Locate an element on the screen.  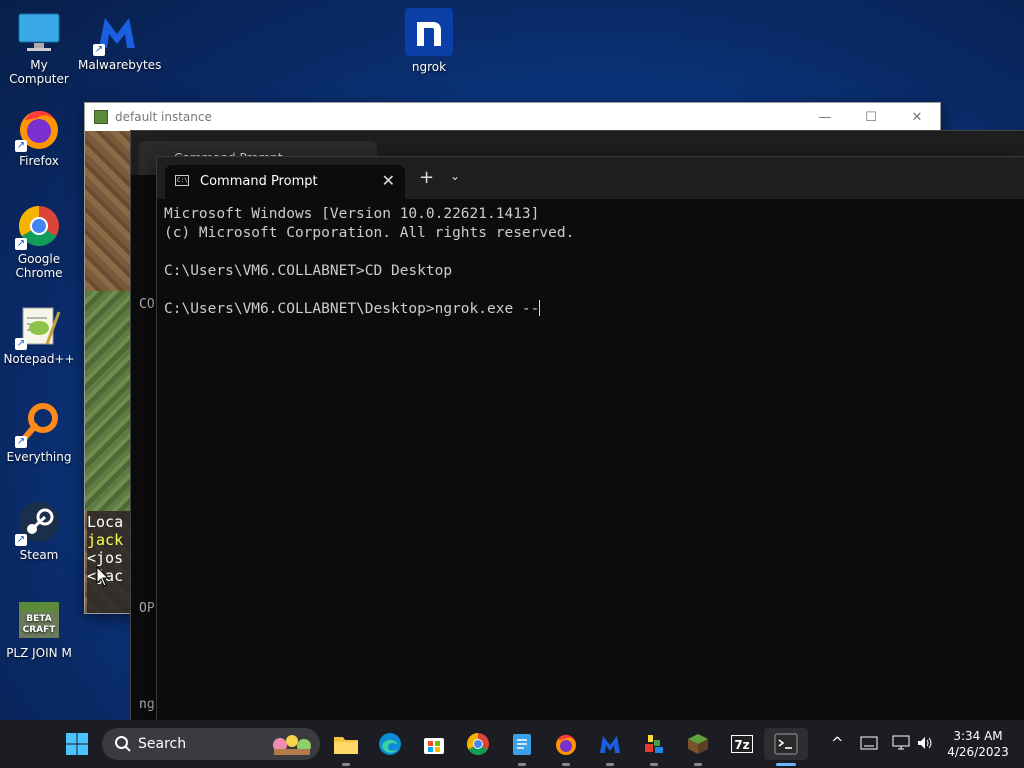
taskbar-chrome is located at coordinates (478, 744).